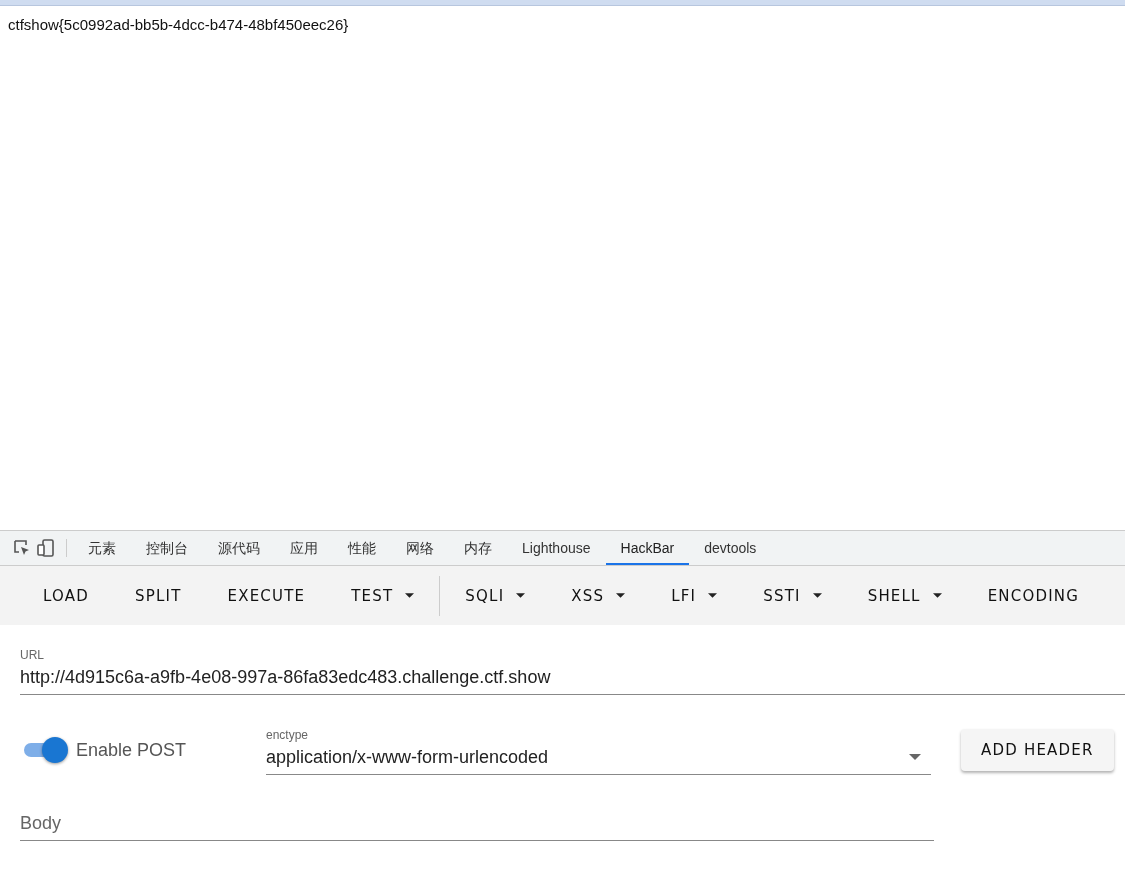 The width and height of the screenshot is (1125, 881). Describe the element at coordinates (132, 750) in the screenshot. I see `enable-post-label: Enable POST` at that location.